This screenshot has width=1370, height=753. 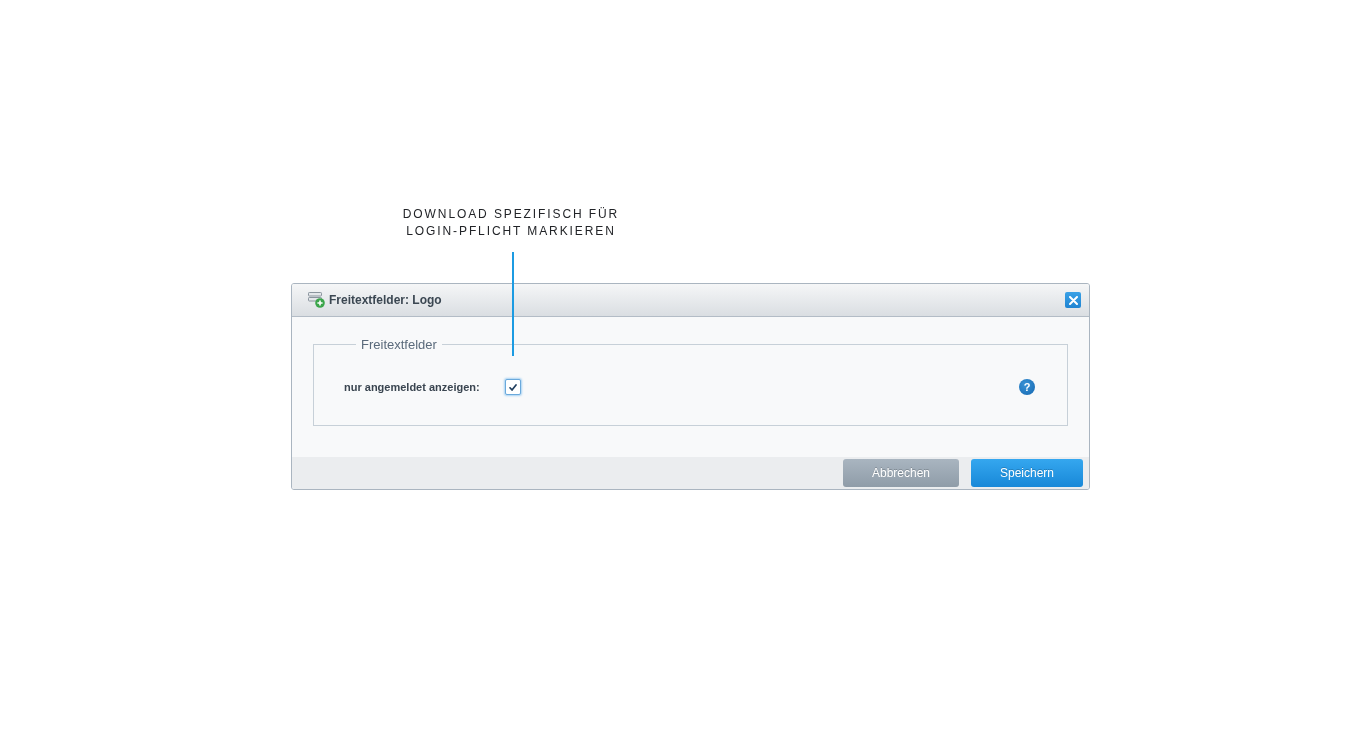 What do you see at coordinates (399, 344) in the screenshot?
I see `group-legend: Freitextfelder` at bounding box center [399, 344].